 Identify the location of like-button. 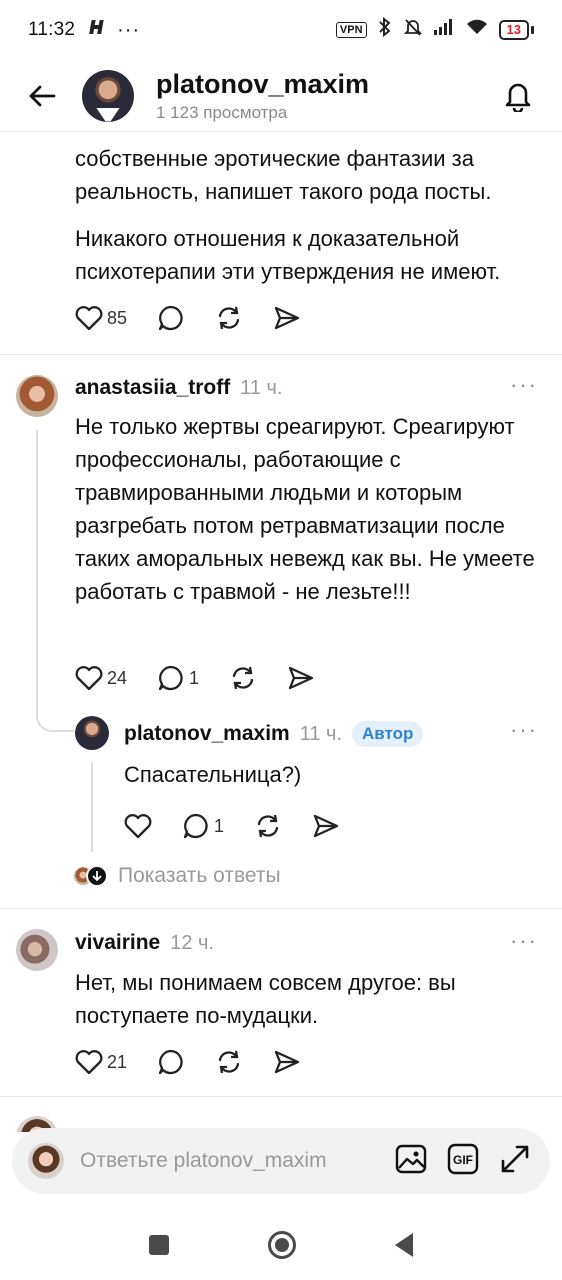
(138, 826).